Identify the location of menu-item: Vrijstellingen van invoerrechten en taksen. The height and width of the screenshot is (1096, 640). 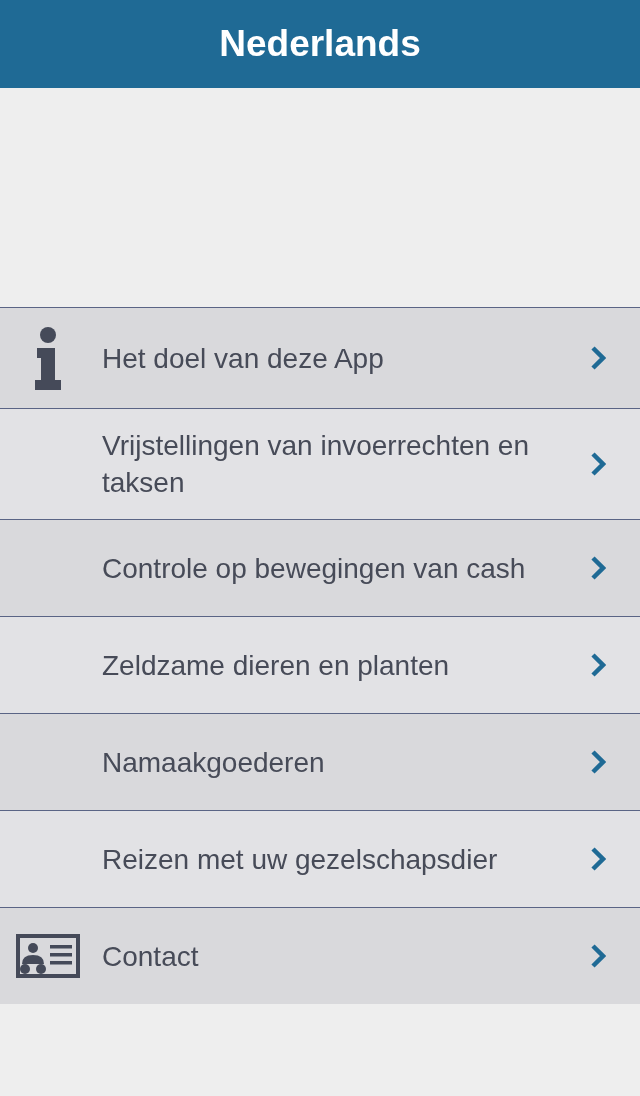
(320, 463).